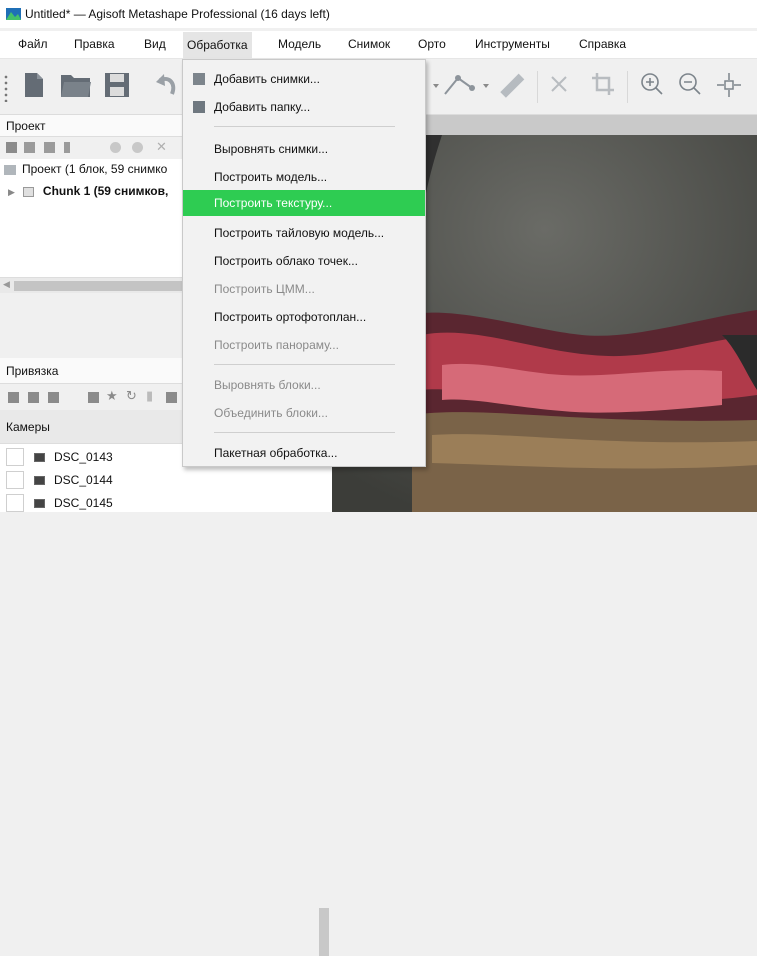 The height and width of the screenshot is (956, 757). I want to click on list-item: DSC_0143, so click(59, 457).